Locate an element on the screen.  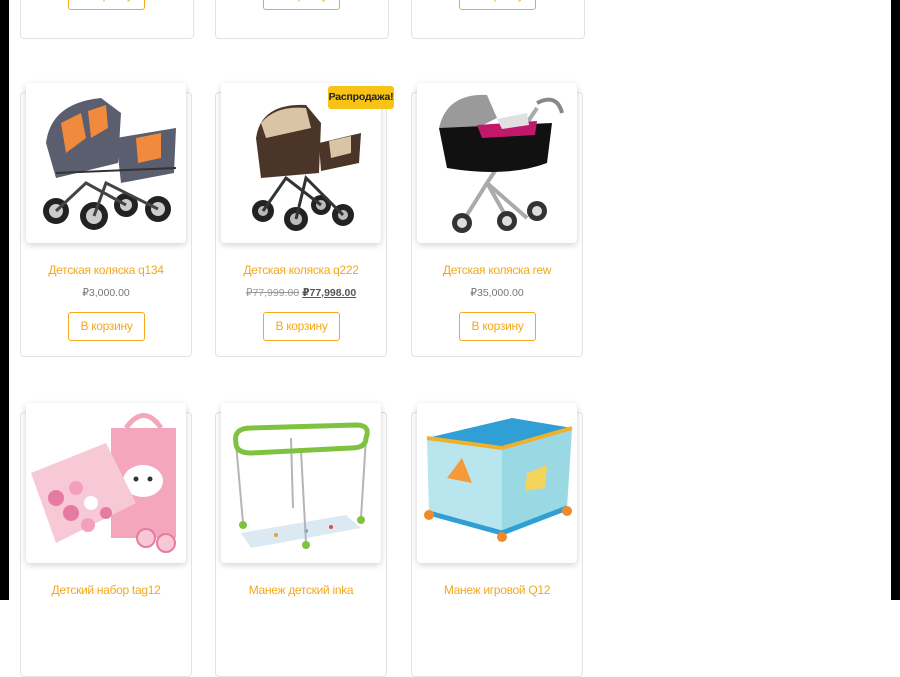
product-price: ₽3,000.00 is located at coordinates (106, 293).